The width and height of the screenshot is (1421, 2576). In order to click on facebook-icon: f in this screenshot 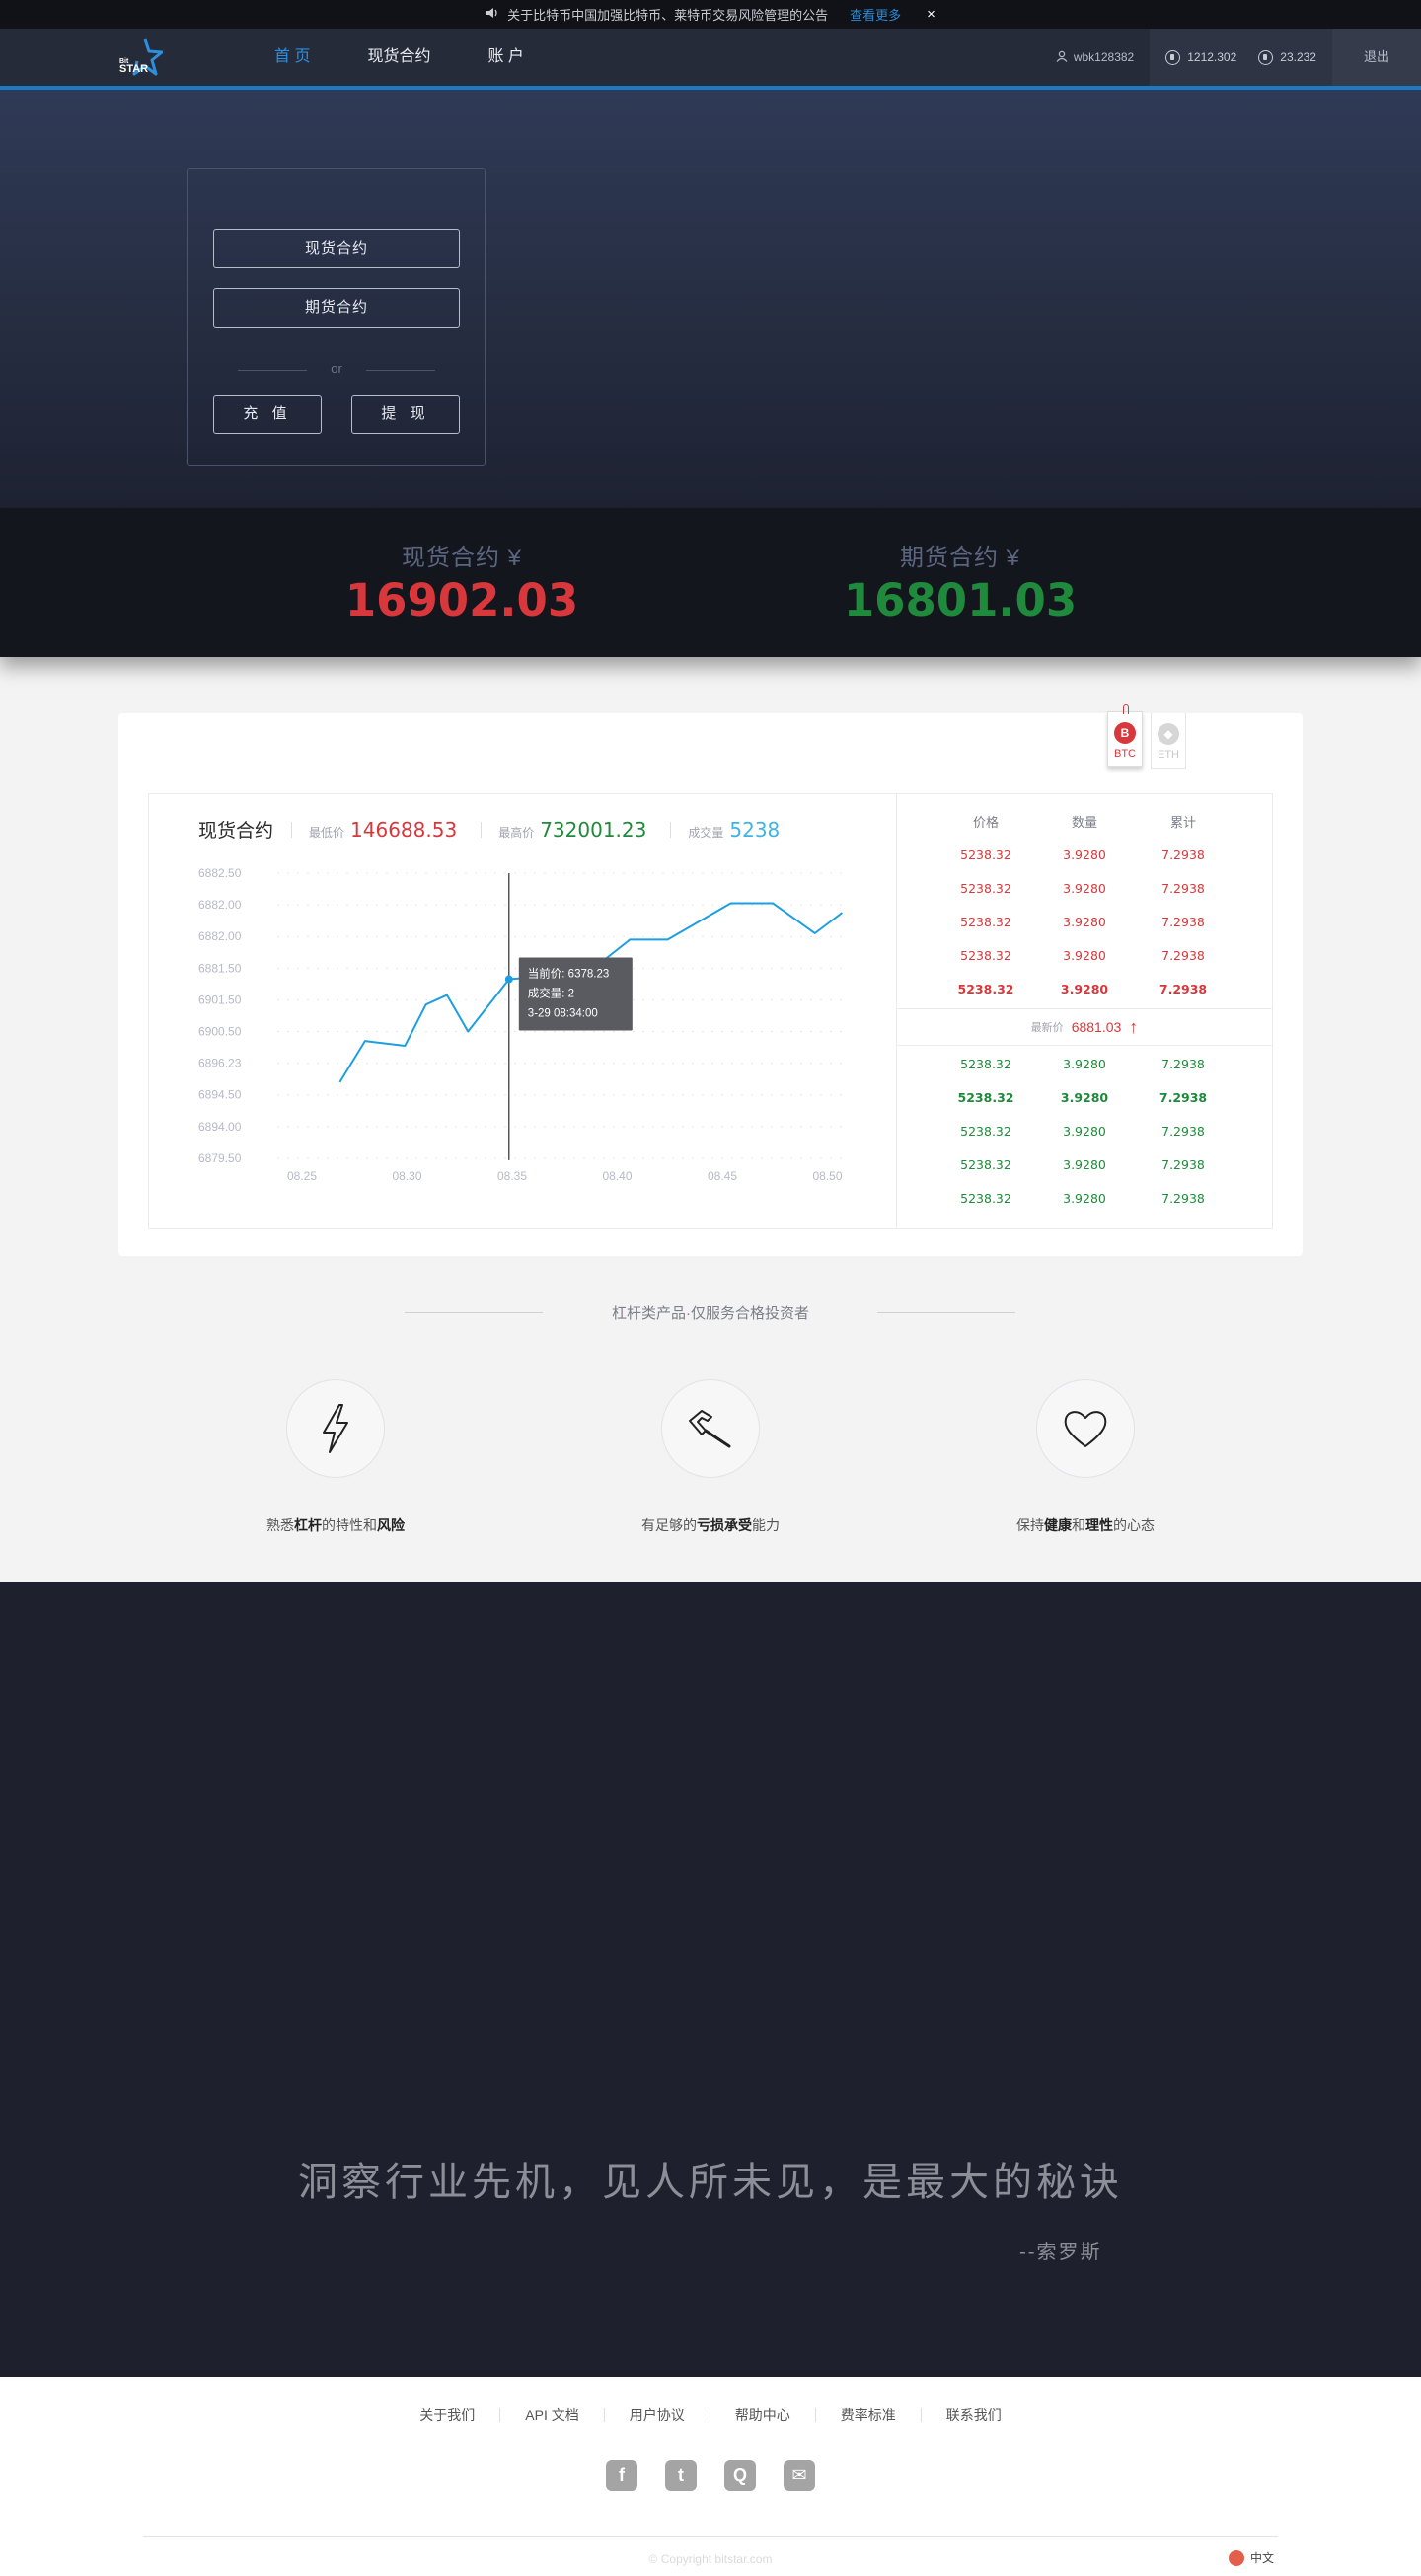, I will do `click(621, 2475)`.